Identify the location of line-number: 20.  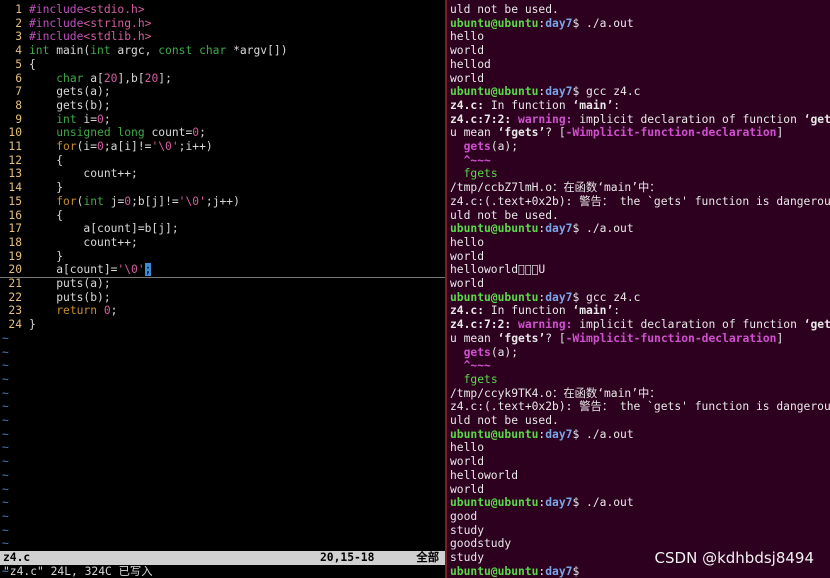
(15, 270).